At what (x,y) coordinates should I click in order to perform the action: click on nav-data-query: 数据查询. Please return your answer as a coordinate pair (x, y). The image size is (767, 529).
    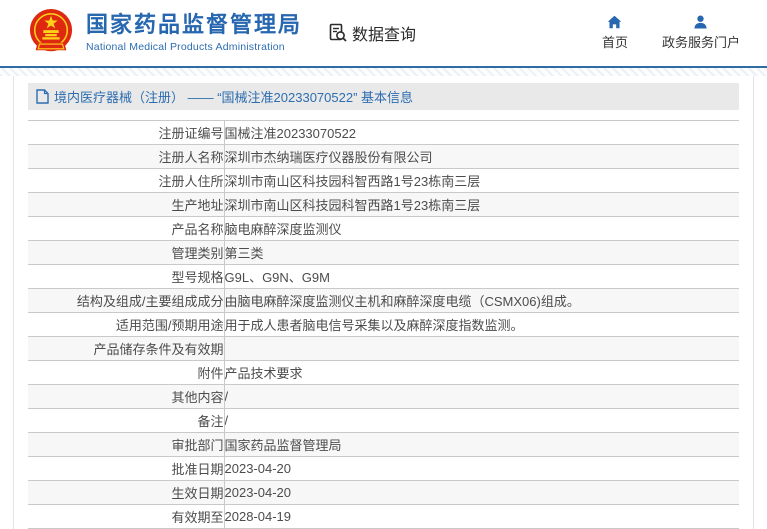
    Looking at the image, I should click on (372, 33).